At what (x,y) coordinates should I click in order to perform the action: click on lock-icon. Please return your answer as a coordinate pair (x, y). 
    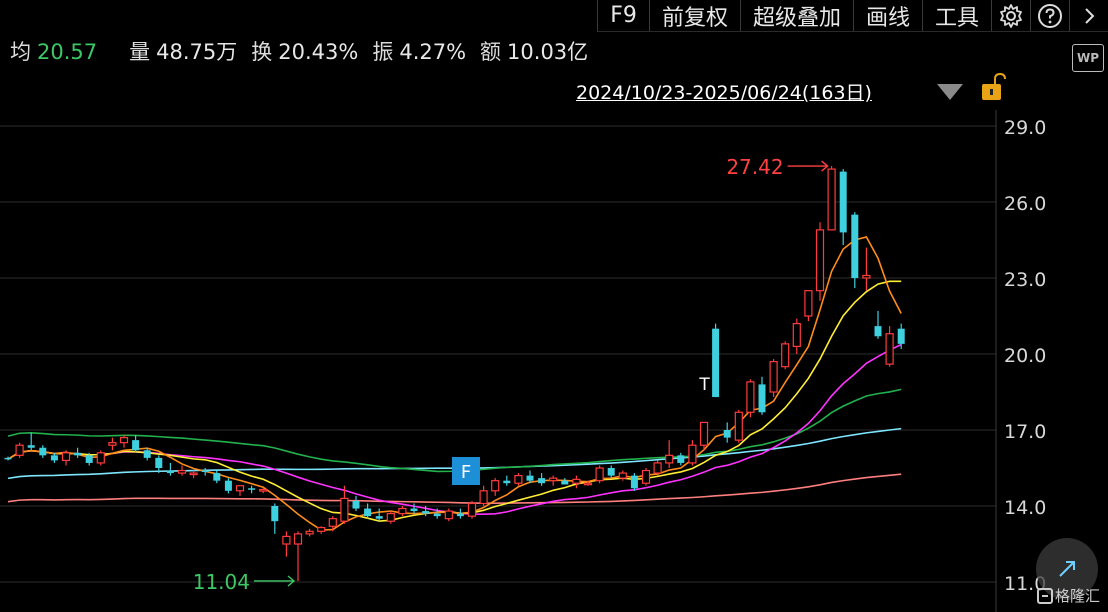
    Looking at the image, I should click on (994, 86).